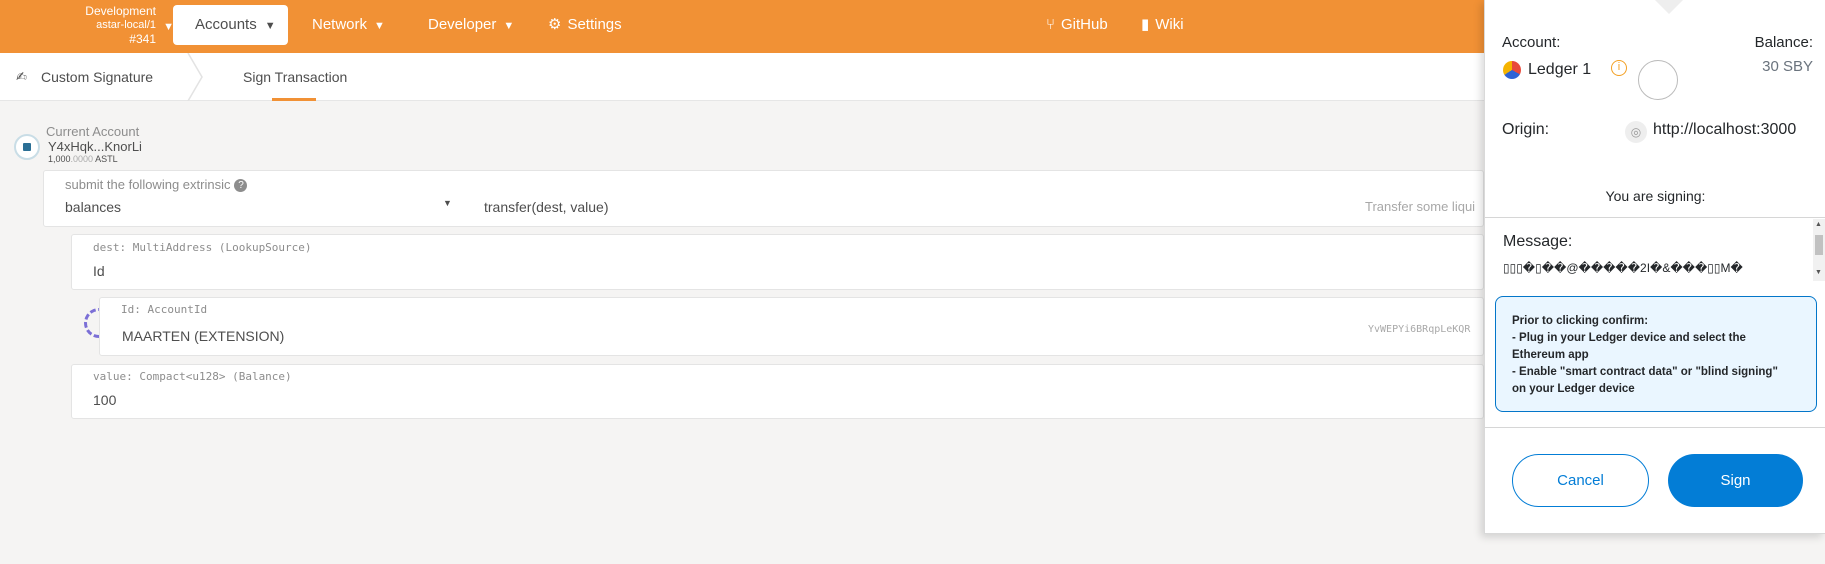 This screenshot has width=1825, height=564. I want to click on book-icon: ▮, so click(1145, 24).